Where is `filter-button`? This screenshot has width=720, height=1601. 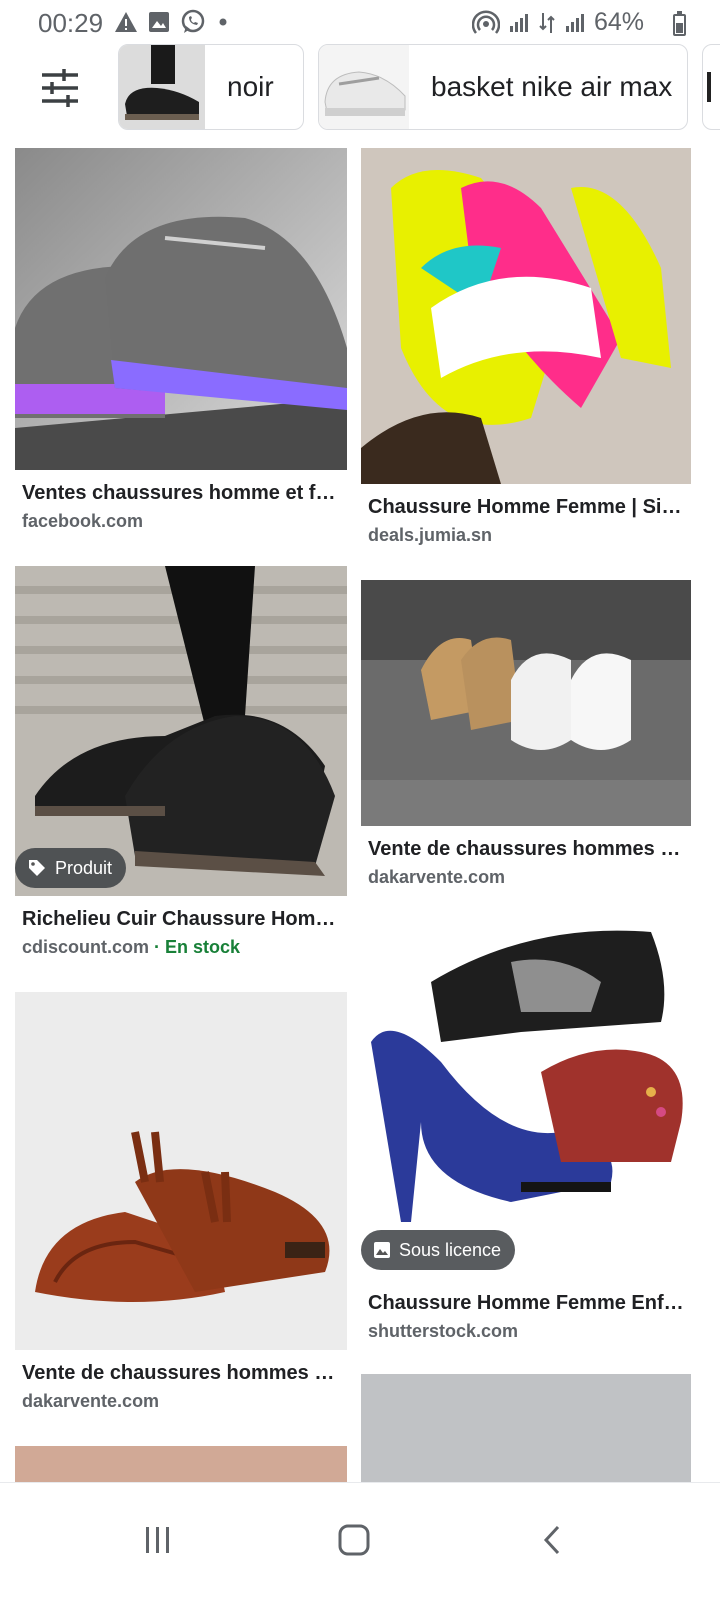 filter-button is located at coordinates (60, 88).